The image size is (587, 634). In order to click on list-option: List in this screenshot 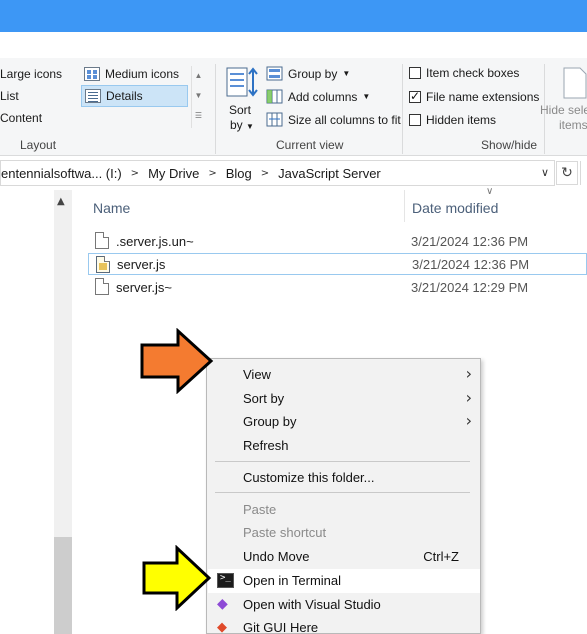, I will do `click(9, 96)`.